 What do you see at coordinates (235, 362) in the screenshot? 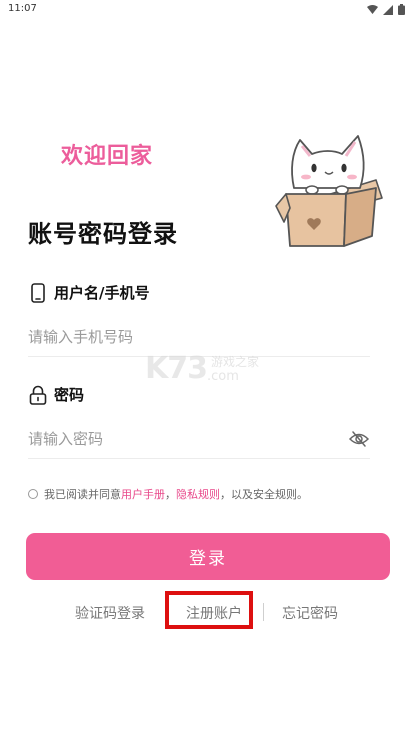
I see `watermark-tagline: 游戏之家` at bounding box center [235, 362].